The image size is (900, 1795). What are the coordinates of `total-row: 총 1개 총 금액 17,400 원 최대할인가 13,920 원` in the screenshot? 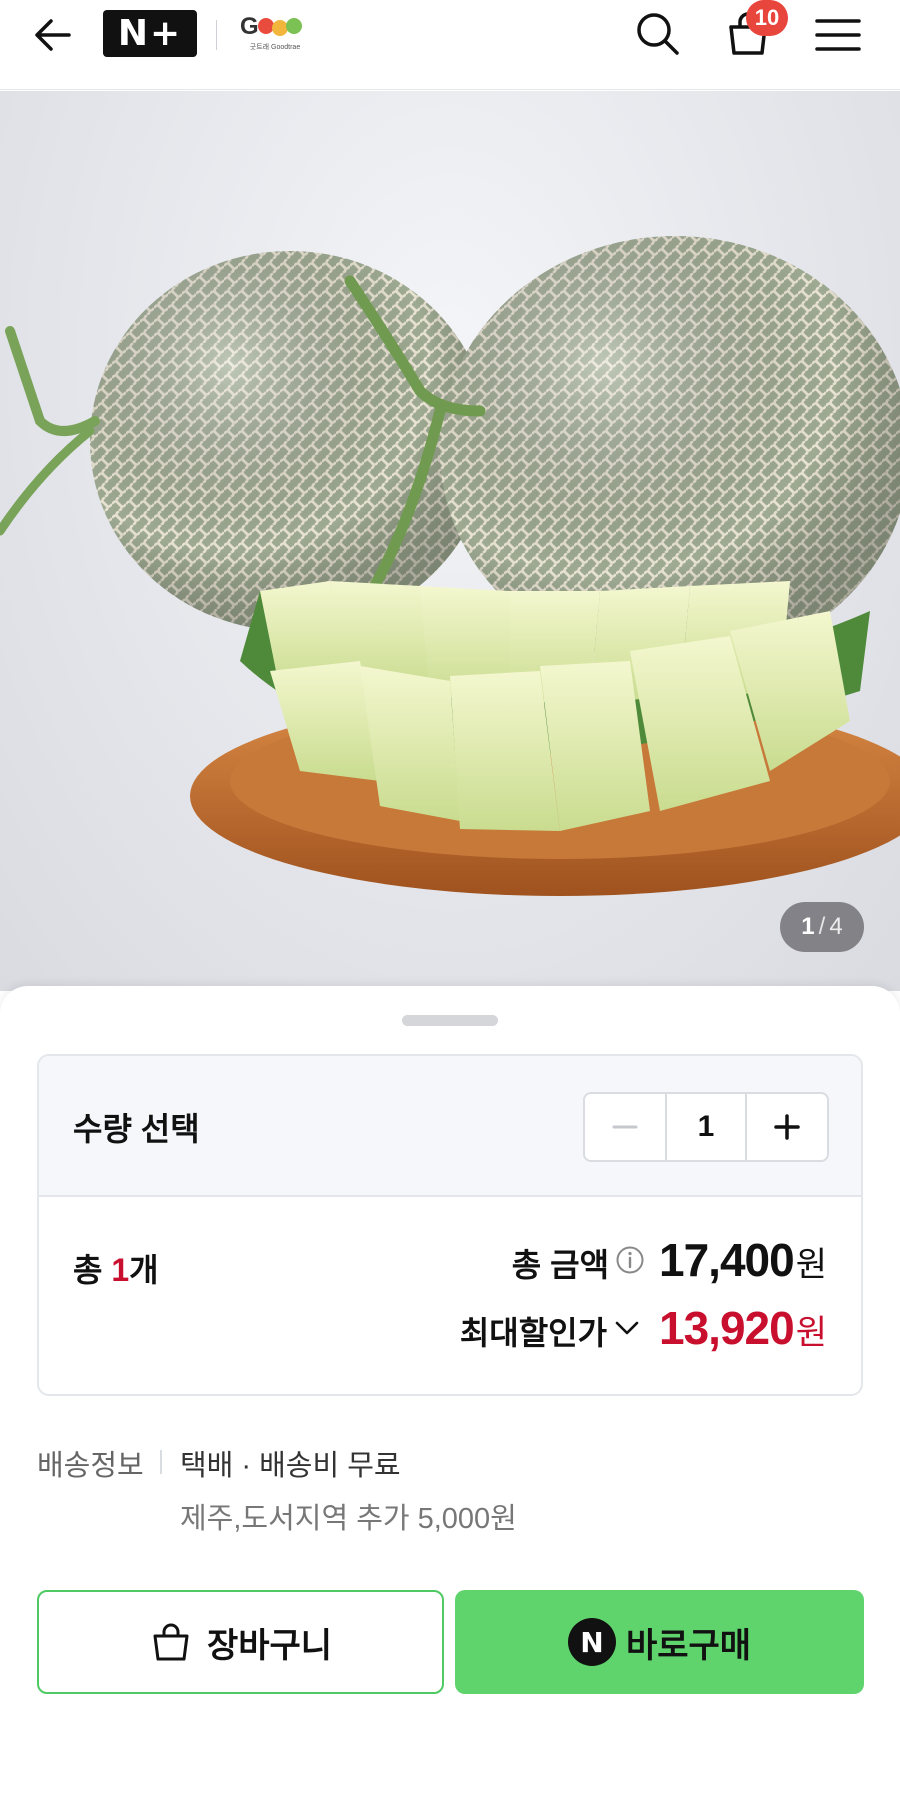 It's located at (450, 1296).